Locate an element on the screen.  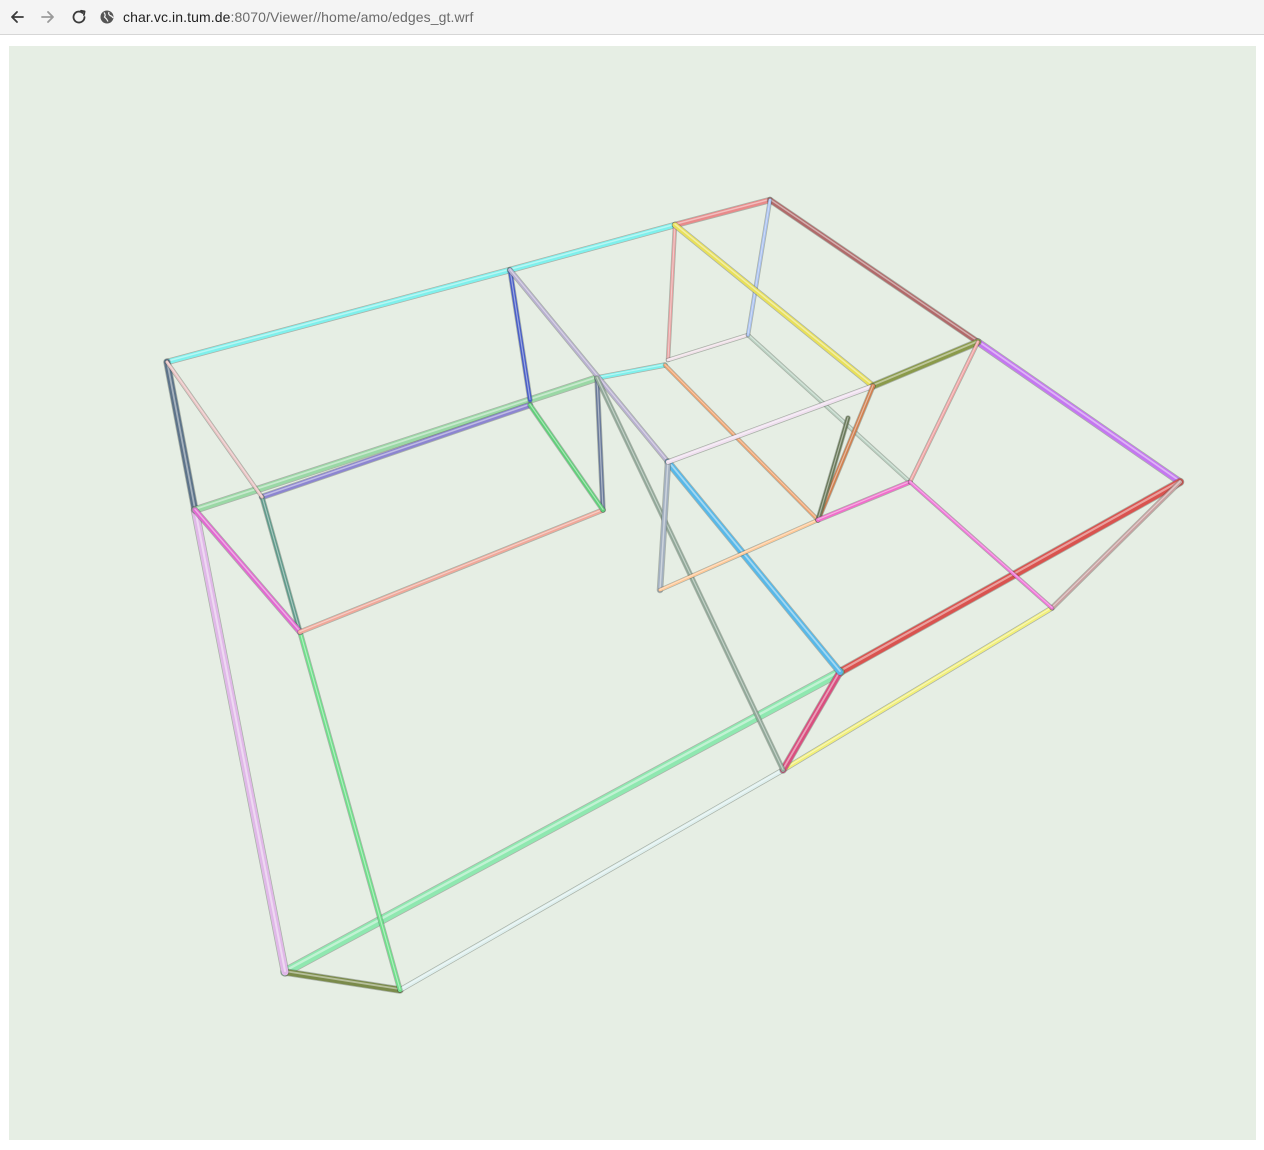
forward-button is located at coordinates (48, 17).